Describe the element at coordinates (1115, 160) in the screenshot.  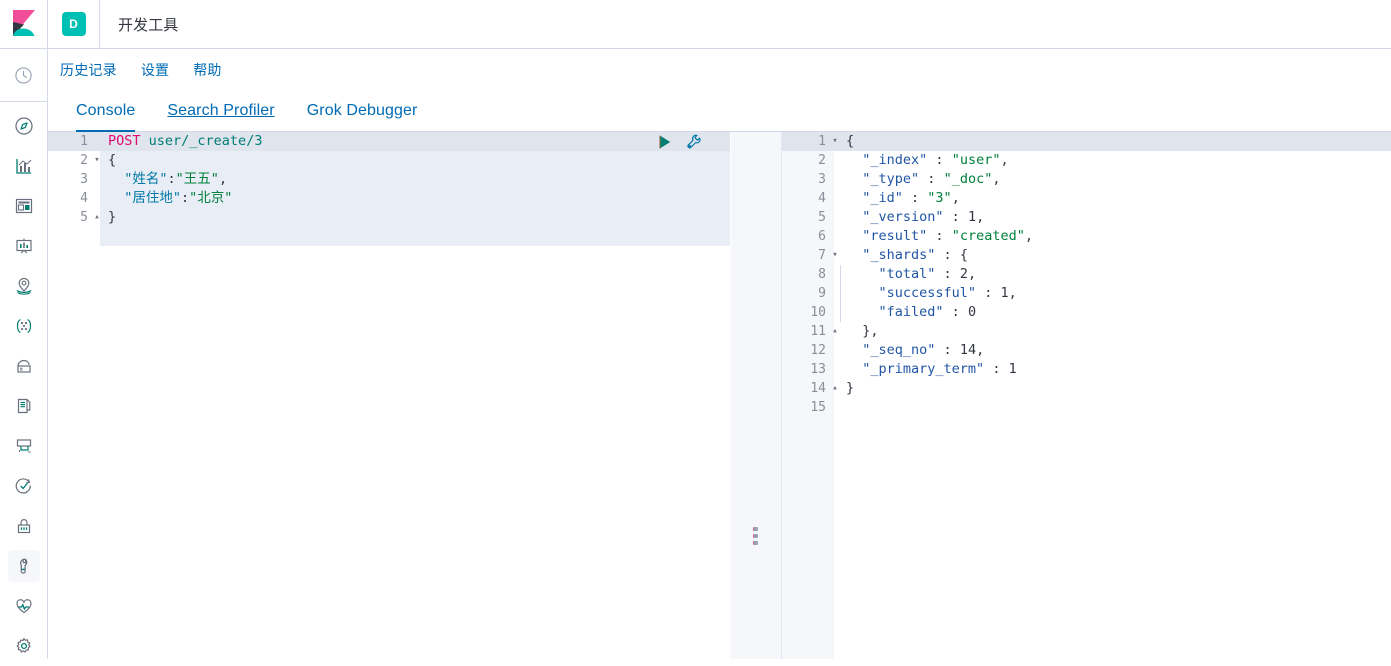
I see `code-content: "_index" : "user",` at that location.